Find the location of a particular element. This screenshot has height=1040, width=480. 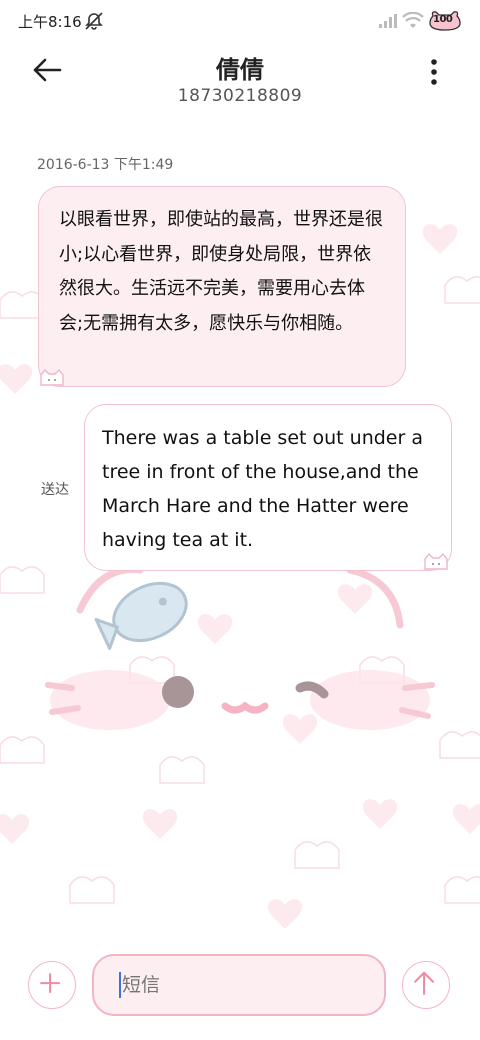

plus-icon is located at coordinates (50, 983).